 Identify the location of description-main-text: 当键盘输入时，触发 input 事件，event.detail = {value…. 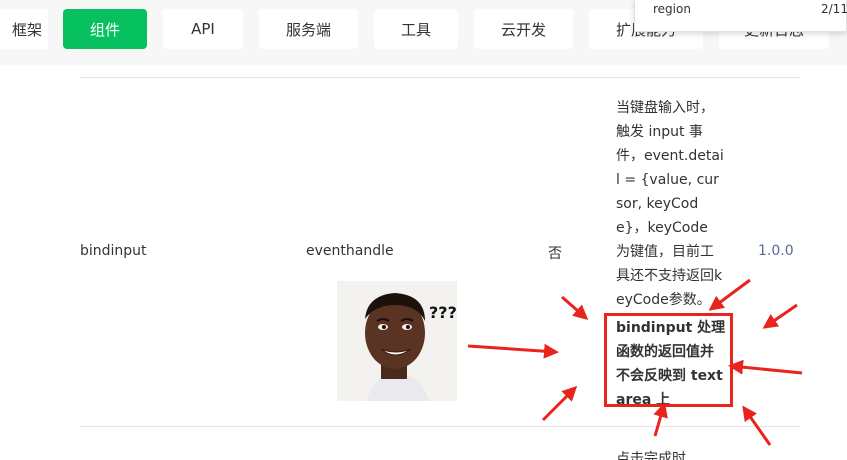
(670, 204).